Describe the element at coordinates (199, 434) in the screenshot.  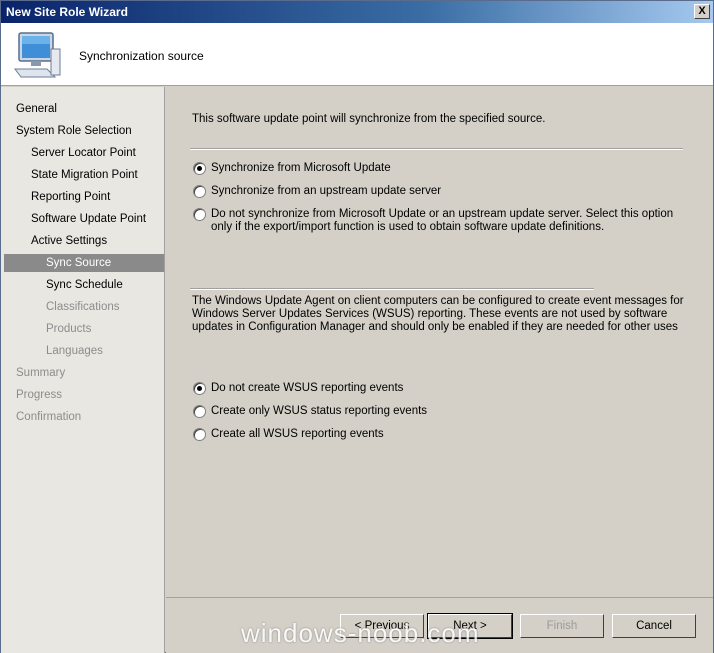
I see `radio-all-wsus-events` at that location.